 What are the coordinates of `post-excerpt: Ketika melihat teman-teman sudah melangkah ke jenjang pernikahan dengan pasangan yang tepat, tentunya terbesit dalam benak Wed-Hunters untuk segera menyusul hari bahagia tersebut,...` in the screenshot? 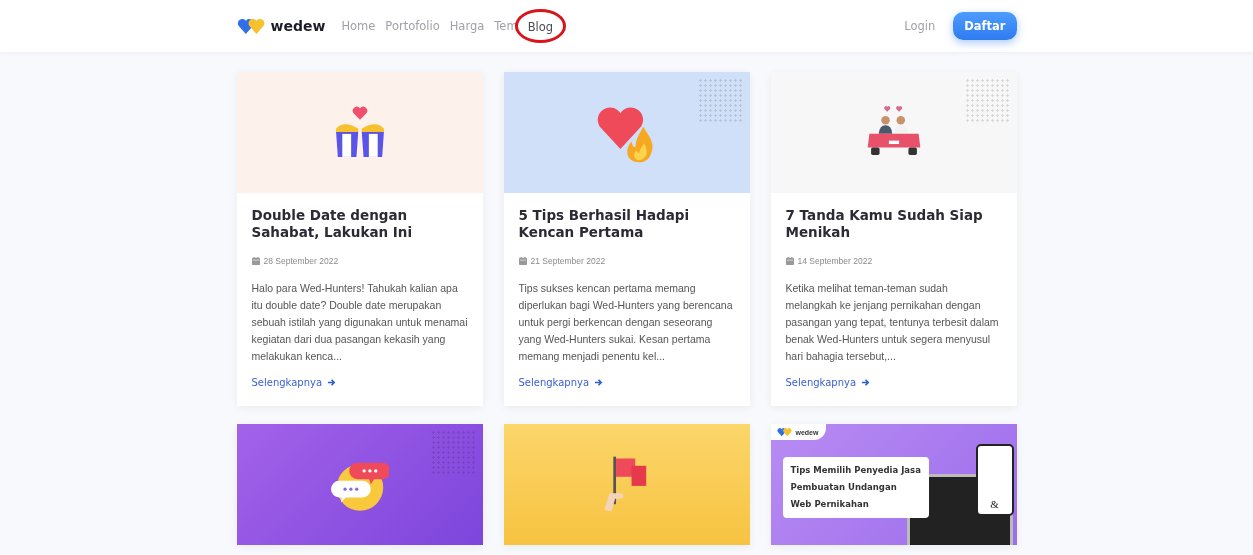 It's located at (892, 322).